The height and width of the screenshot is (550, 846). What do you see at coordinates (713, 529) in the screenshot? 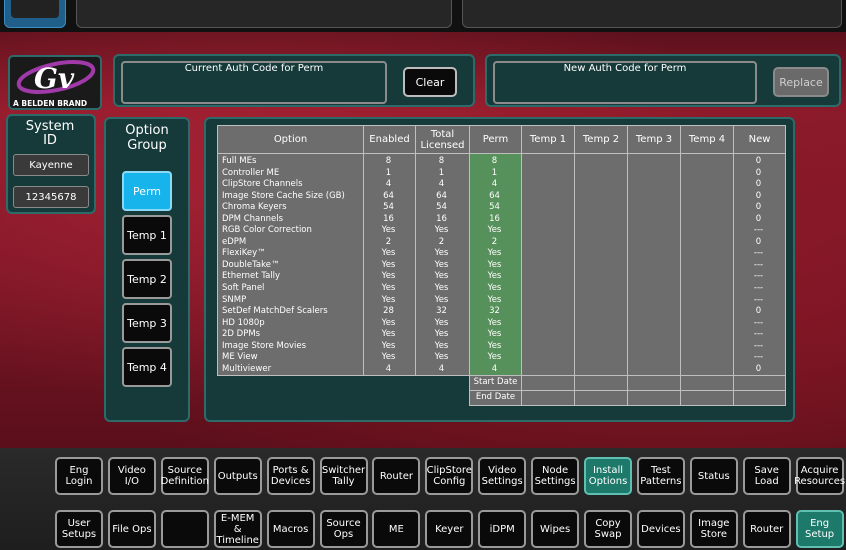
I see `nav-button-image-store: Image Store` at bounding box center [713, 529].